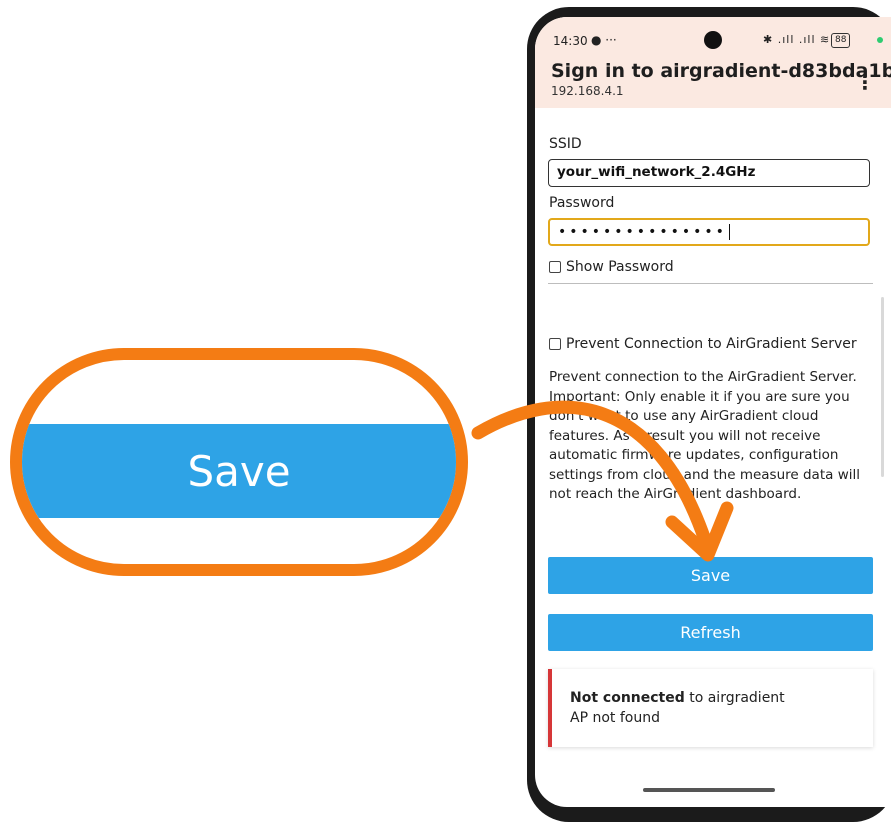  I want to click on camera-cutout-icon, so click(713, 40).